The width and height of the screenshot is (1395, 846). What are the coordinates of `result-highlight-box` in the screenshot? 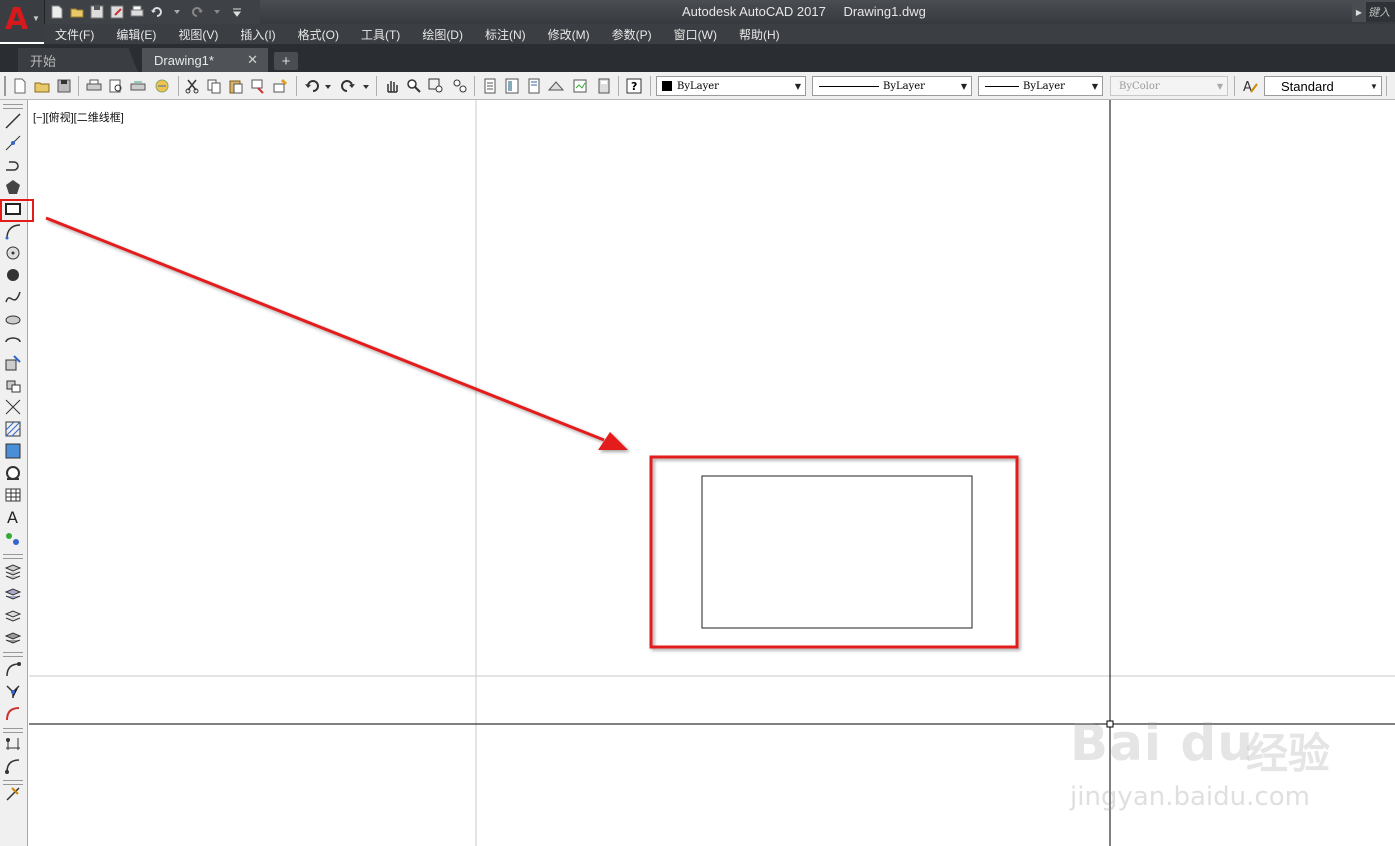 It's located at (834, 552).